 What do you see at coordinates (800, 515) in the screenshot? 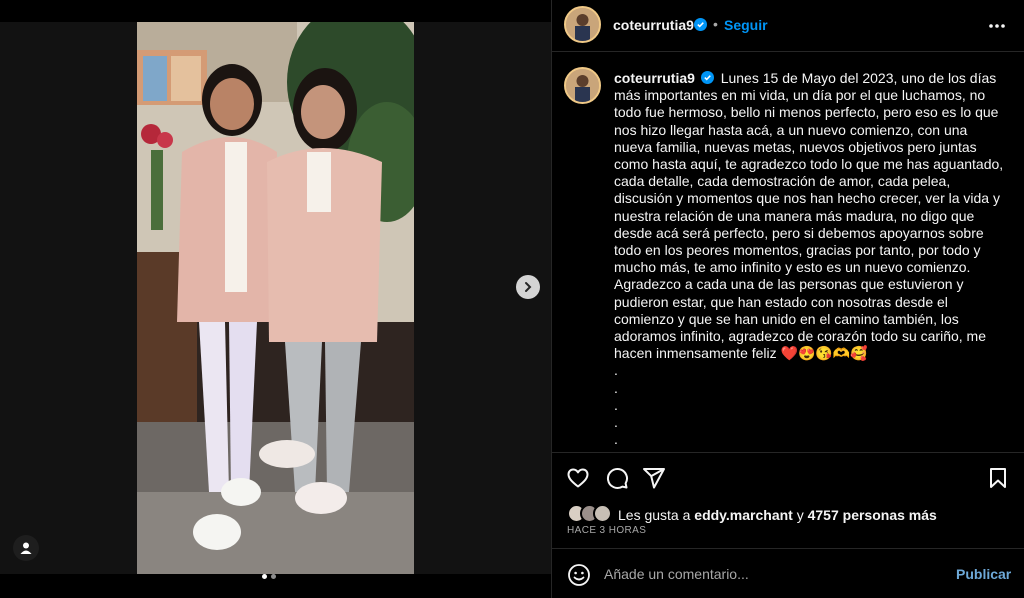
I see `likes-connector: y` at bounding box center [800, 515].